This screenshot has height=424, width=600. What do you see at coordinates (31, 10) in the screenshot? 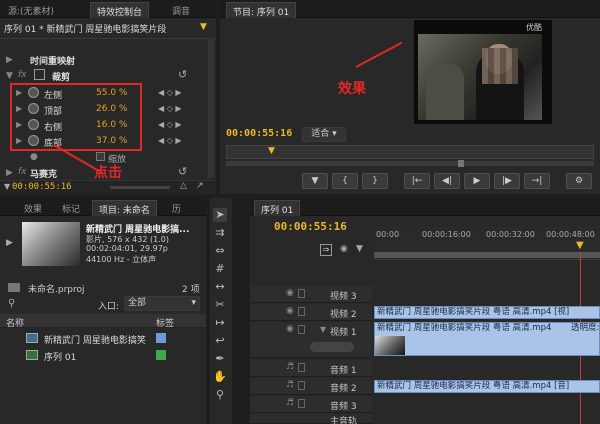
I see `tab-source: 源:(无素材)` at bounding box center [31, 10].